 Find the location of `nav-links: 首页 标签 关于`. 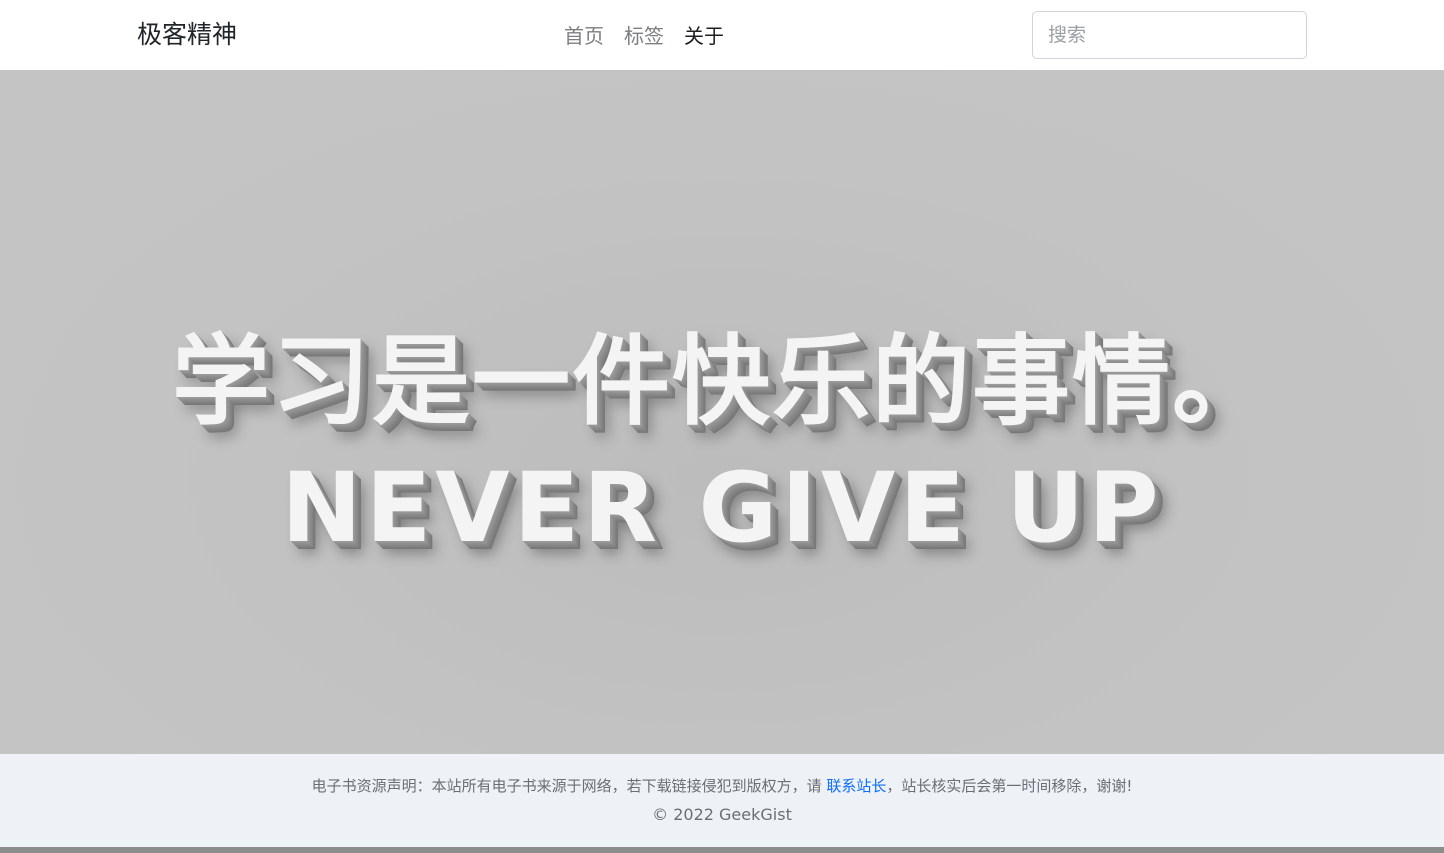

nav-links: 首页 标签 关于 is located at coordinates (644, 36).